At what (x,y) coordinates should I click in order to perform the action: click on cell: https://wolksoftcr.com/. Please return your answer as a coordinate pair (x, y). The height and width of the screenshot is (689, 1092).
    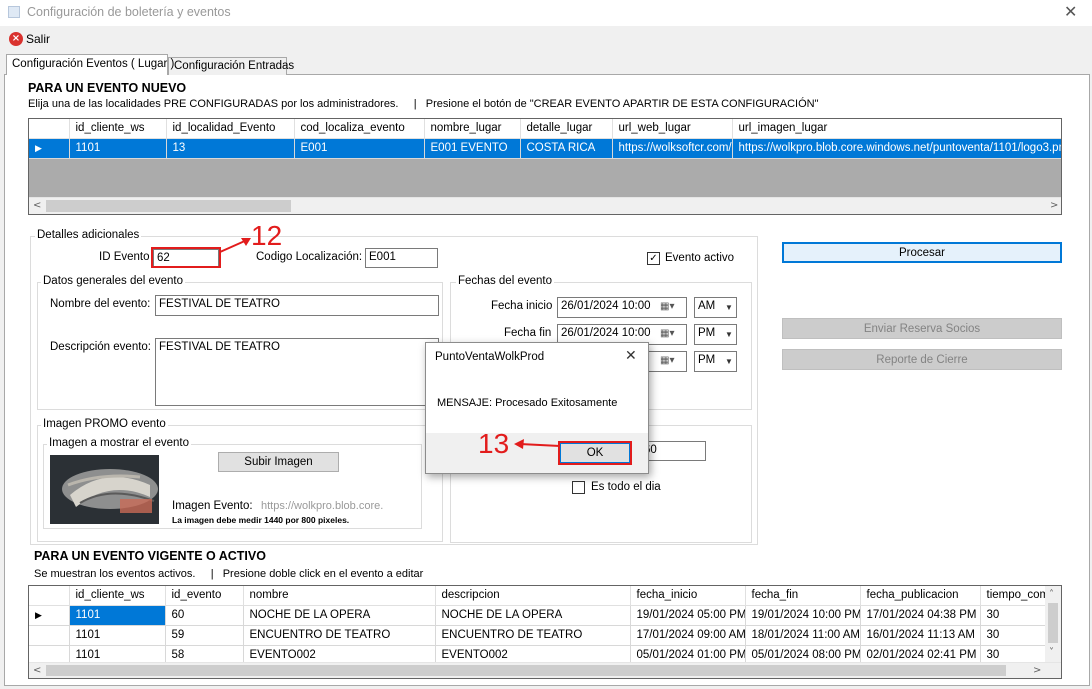
    Looking at the image, I should click on (672, 148).